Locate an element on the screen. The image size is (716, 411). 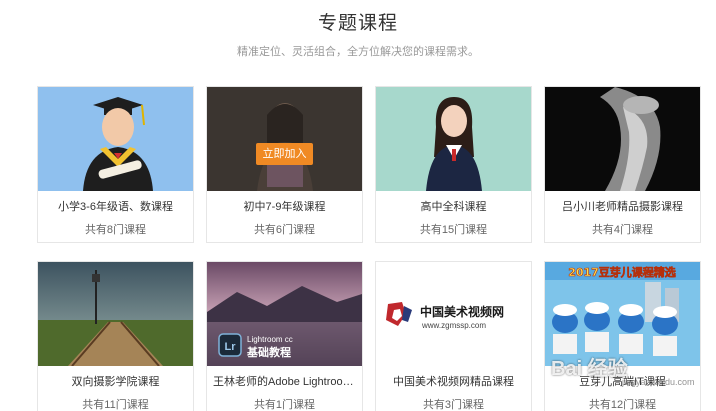
course-name: 高中全科课程 is located at coordinates (453, 206).